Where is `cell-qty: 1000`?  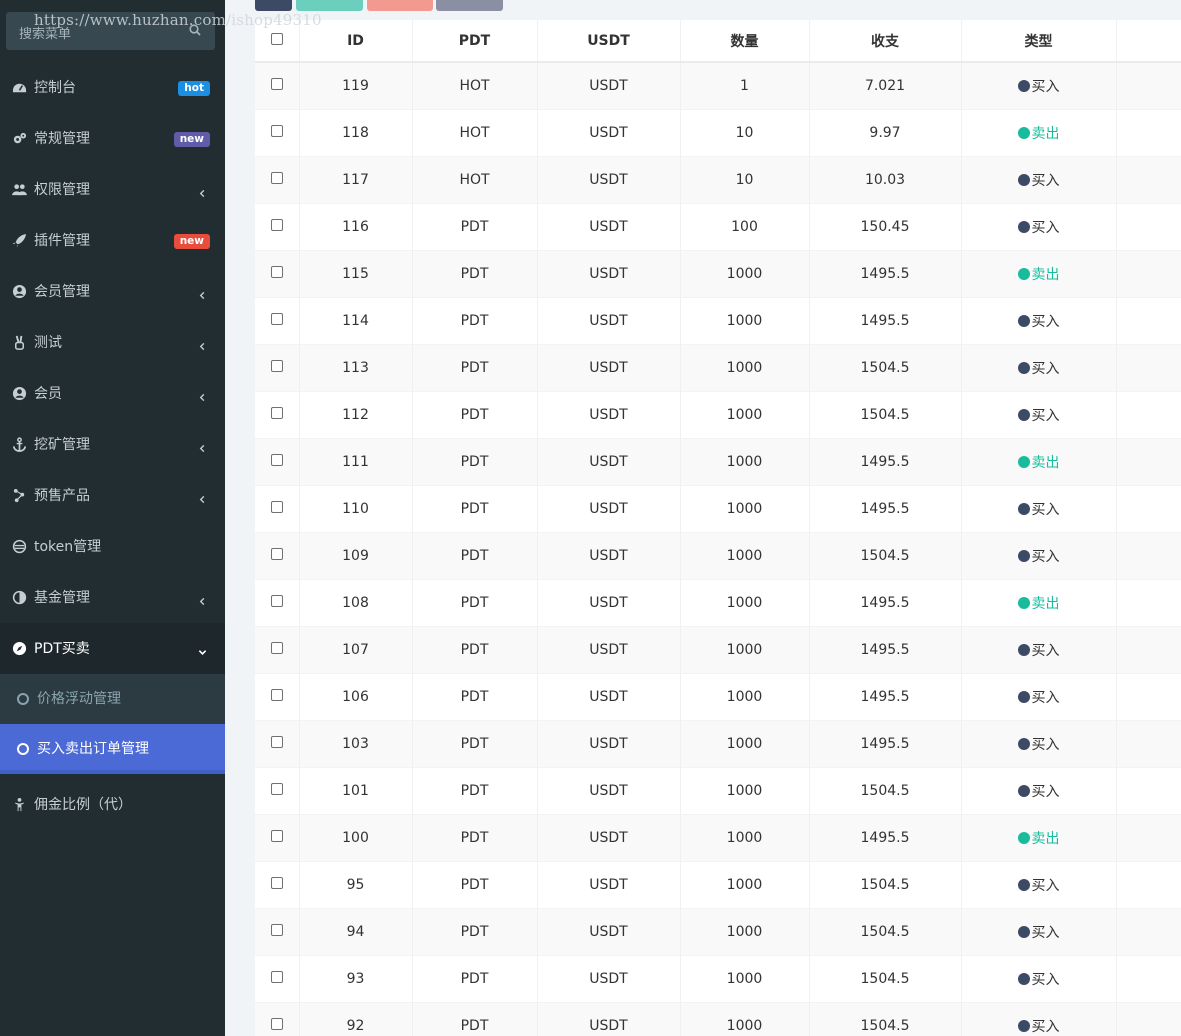 cell-qty: 1000 is located at coordinates (745, 461).